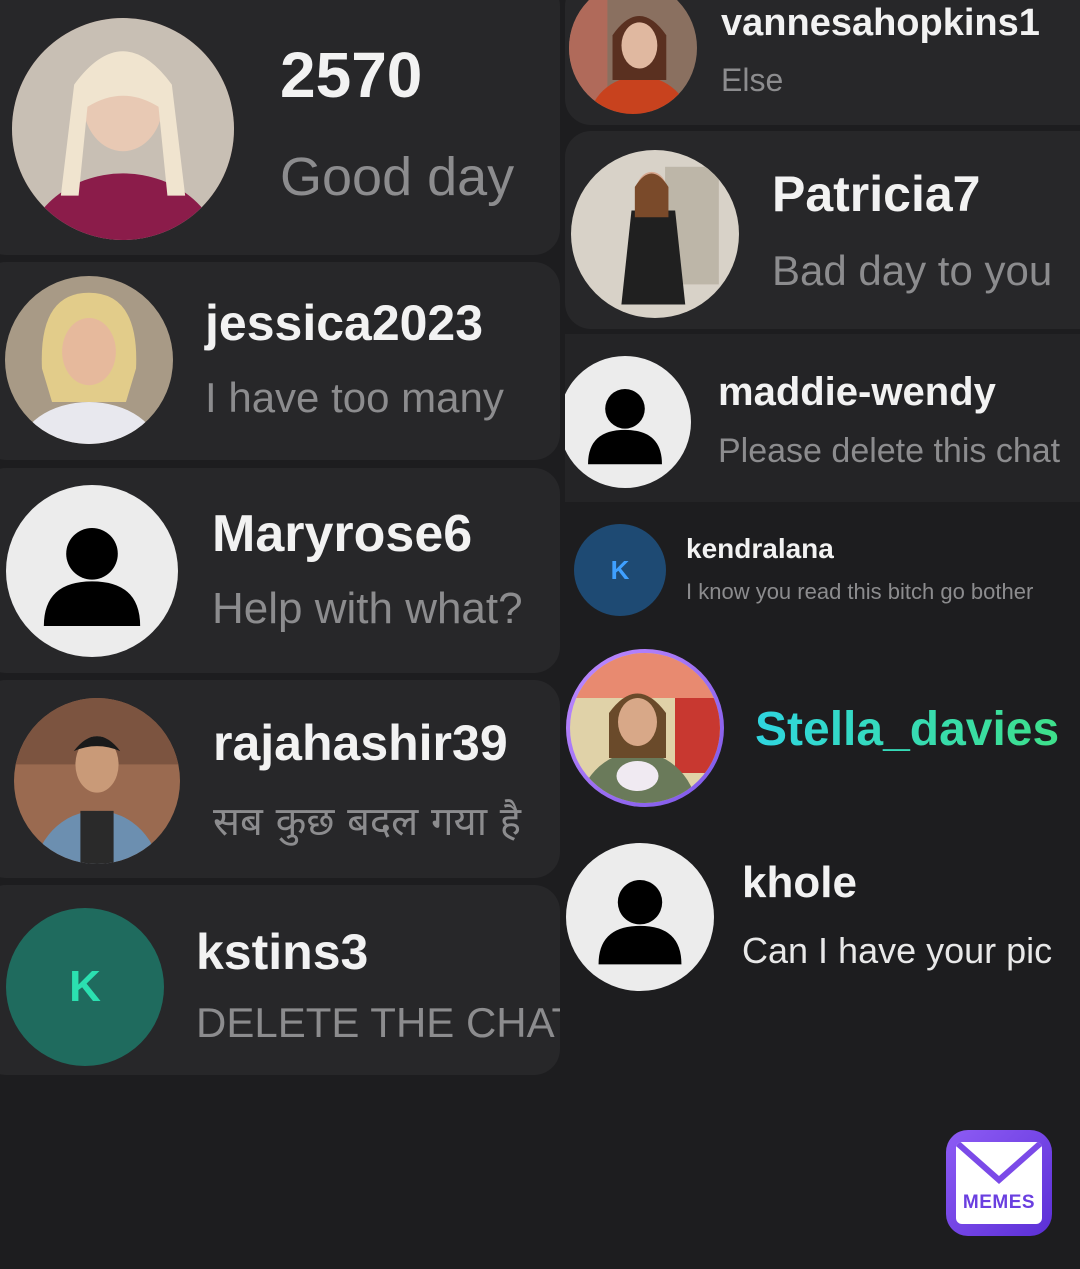 This screenshot has width=1080, height=1269. I want to click on chat-card-vannesahopkins1: vannesahopkins1 Else, so click(822, 62).